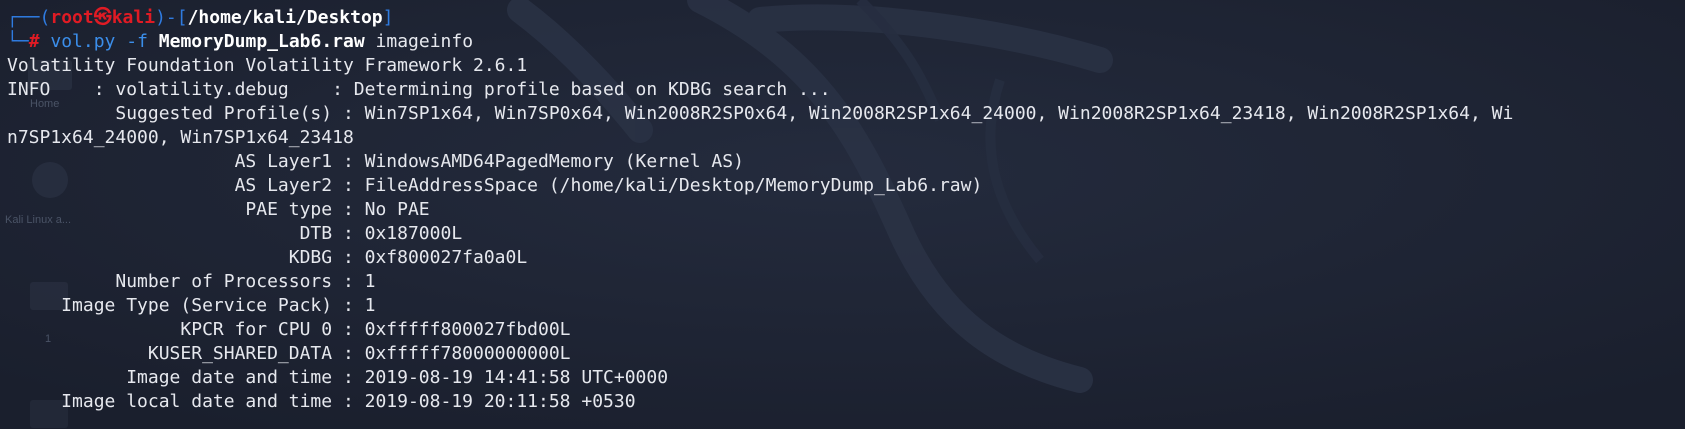 The image size is (1685, 429). Describe the element at coordinates (83, 41) in the screenshot. I see `command-name: vol.py` at that location.